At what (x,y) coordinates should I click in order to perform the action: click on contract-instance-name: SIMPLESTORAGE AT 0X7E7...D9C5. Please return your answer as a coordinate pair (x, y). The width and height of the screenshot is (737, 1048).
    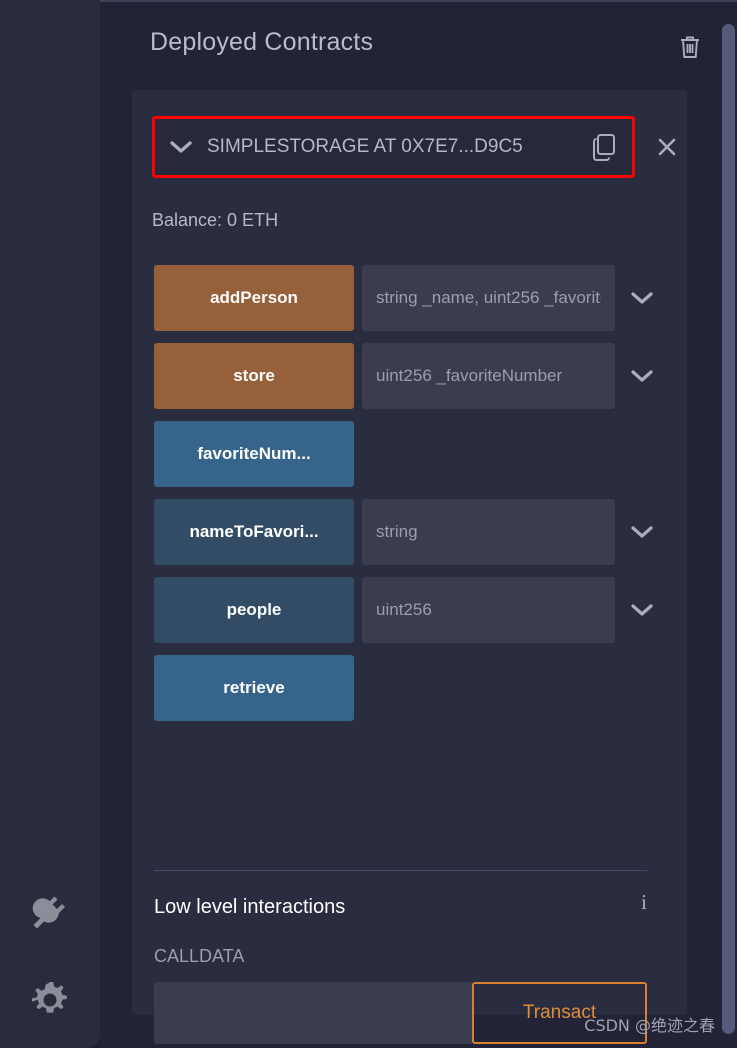
    Looking at the image, I should click on (365, 146).